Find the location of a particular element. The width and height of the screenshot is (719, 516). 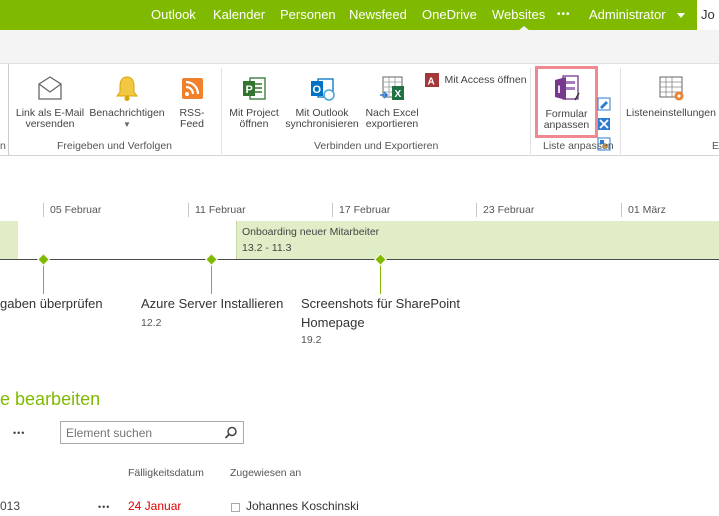

edit-prefix: e is located at coordinates (5, 399).